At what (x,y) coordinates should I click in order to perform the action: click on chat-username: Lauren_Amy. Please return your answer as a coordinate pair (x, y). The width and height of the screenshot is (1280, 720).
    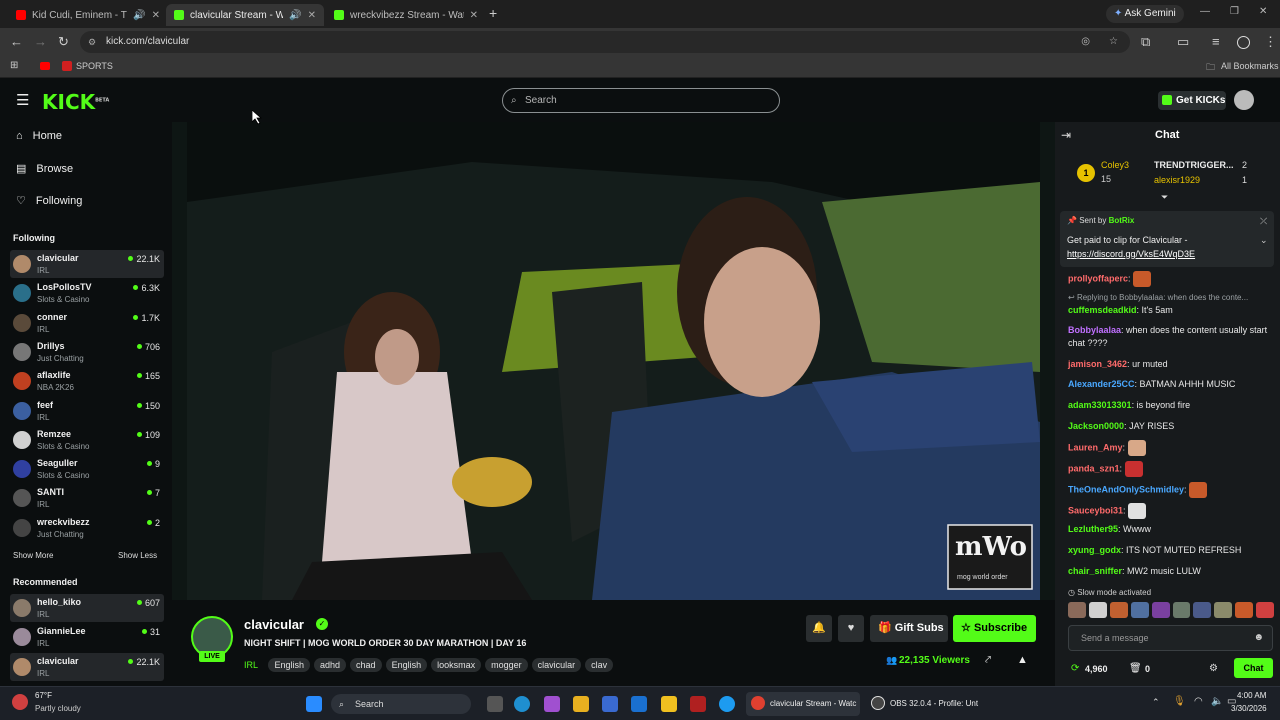
    Looking at the image, I should click on (1095, 447).